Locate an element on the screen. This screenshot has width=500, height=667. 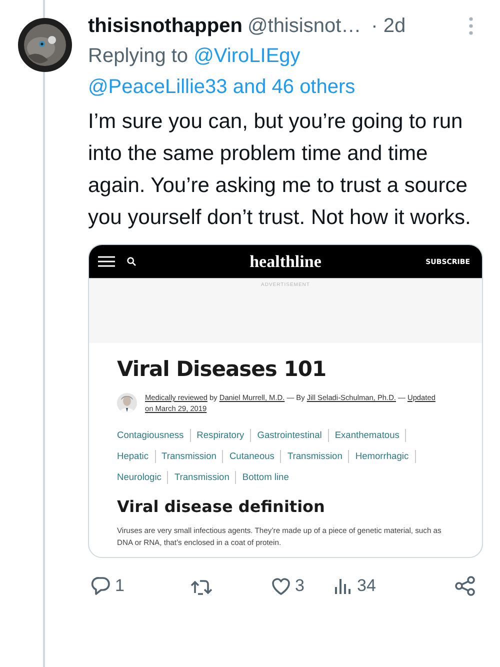
share-button is located at coordinates (465, 586).